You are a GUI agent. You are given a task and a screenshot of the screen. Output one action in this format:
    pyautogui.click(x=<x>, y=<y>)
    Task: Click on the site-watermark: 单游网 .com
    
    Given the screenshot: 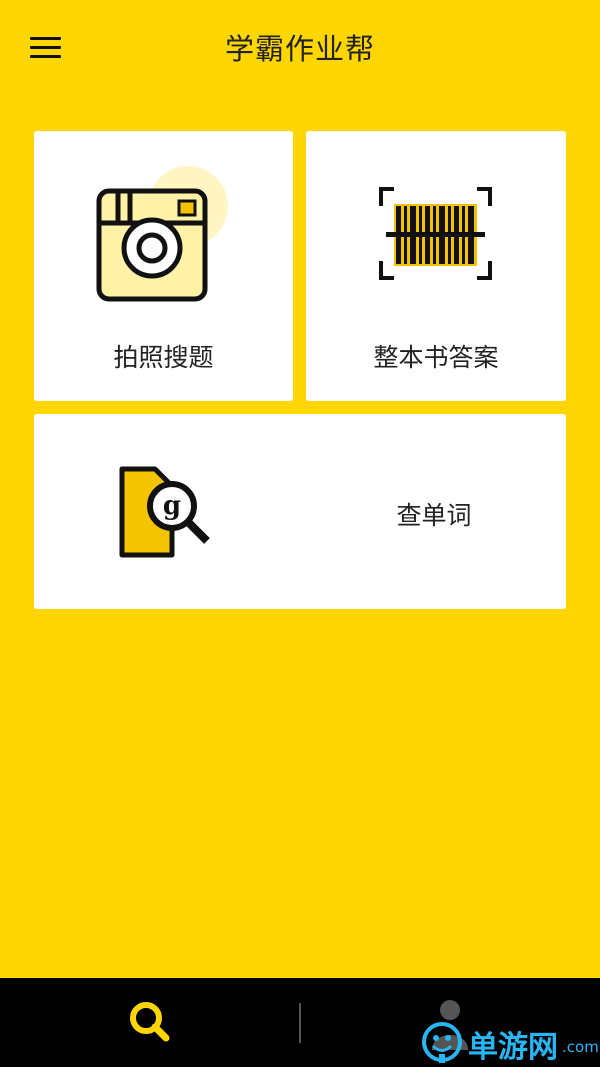 What is the action you would take?
    pyautogui.click(x=509, y=1043)
    